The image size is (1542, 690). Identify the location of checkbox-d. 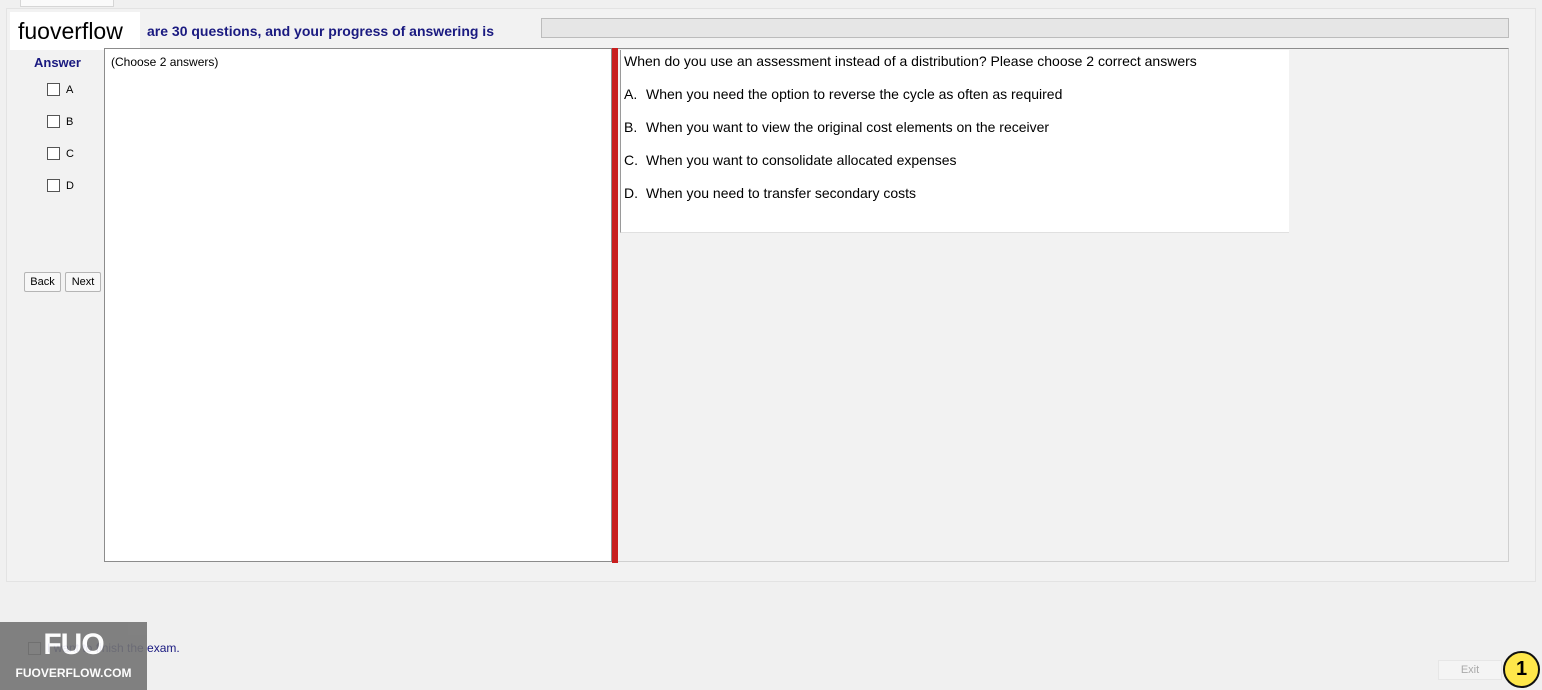
(53, 185).